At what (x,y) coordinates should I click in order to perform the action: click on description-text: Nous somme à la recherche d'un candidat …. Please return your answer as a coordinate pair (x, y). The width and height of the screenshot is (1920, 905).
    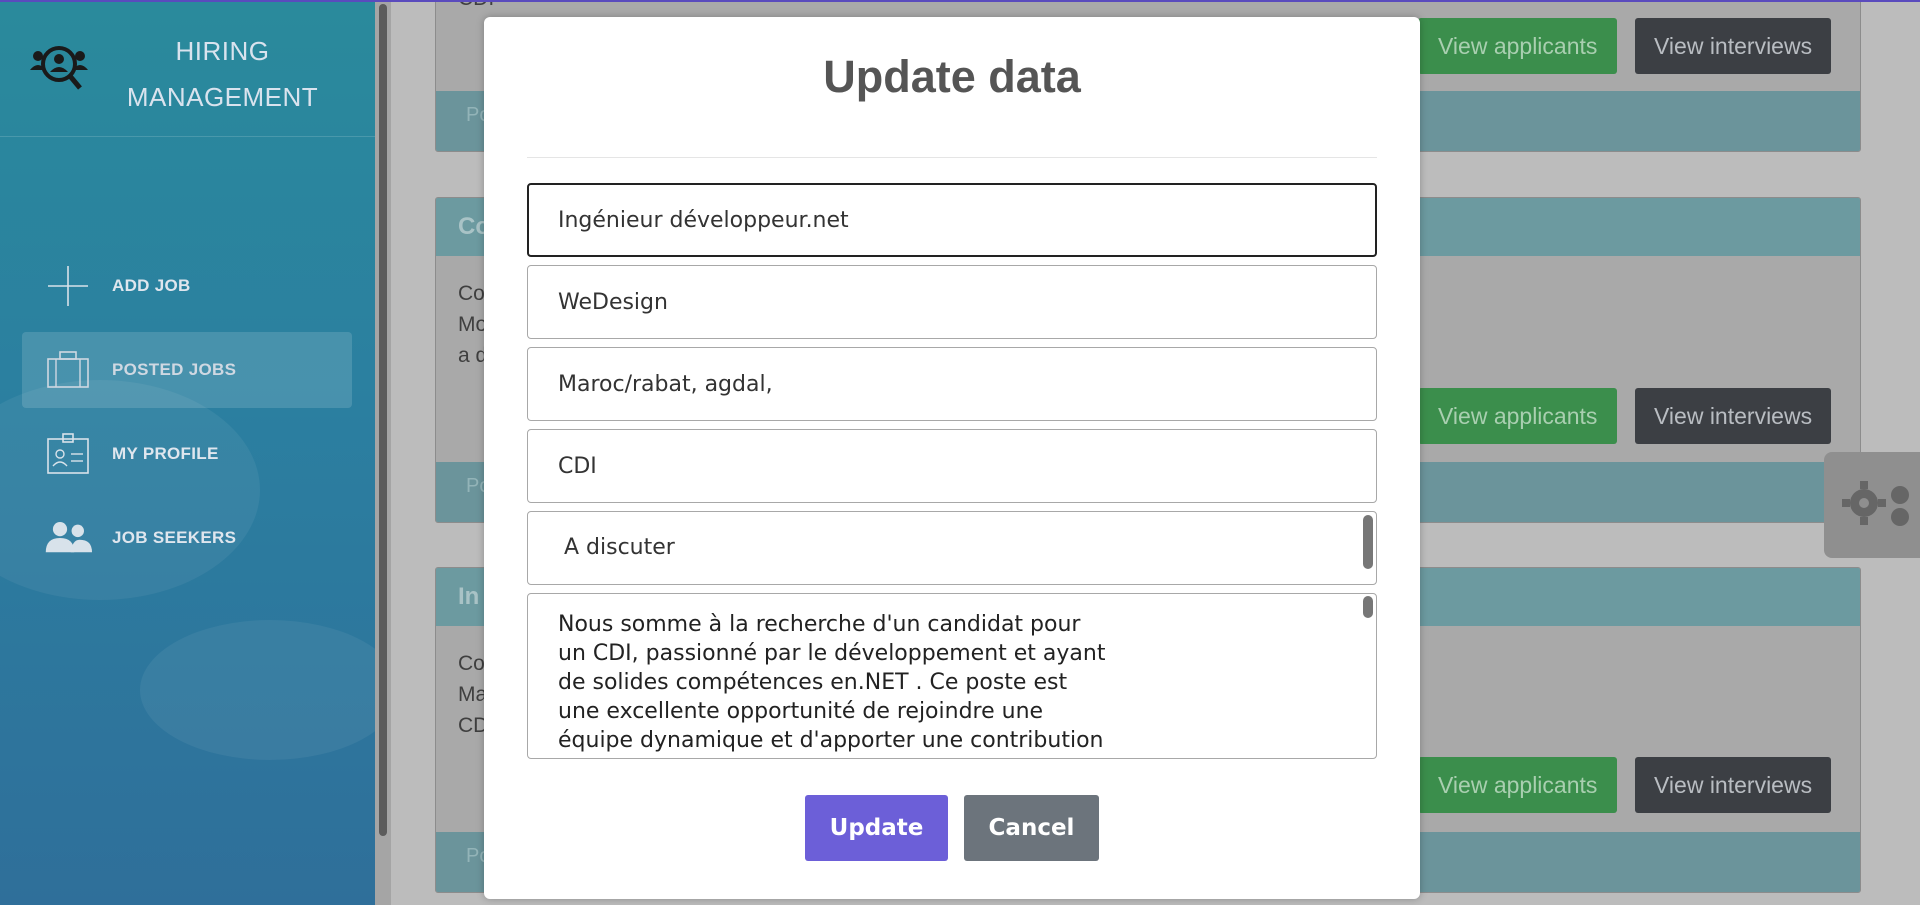
    Looking at the image, I should click on (858, 682).